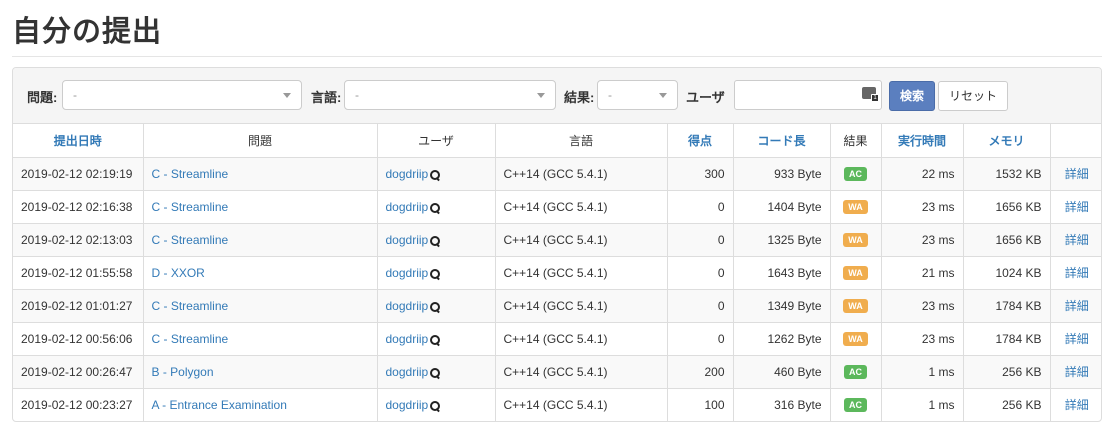 The image size is (1115, 434). What do you see at coordinates (42, 97) in the screenshot?
I see `problem-filter-label: 問題:` at bounding box center [42, 97].